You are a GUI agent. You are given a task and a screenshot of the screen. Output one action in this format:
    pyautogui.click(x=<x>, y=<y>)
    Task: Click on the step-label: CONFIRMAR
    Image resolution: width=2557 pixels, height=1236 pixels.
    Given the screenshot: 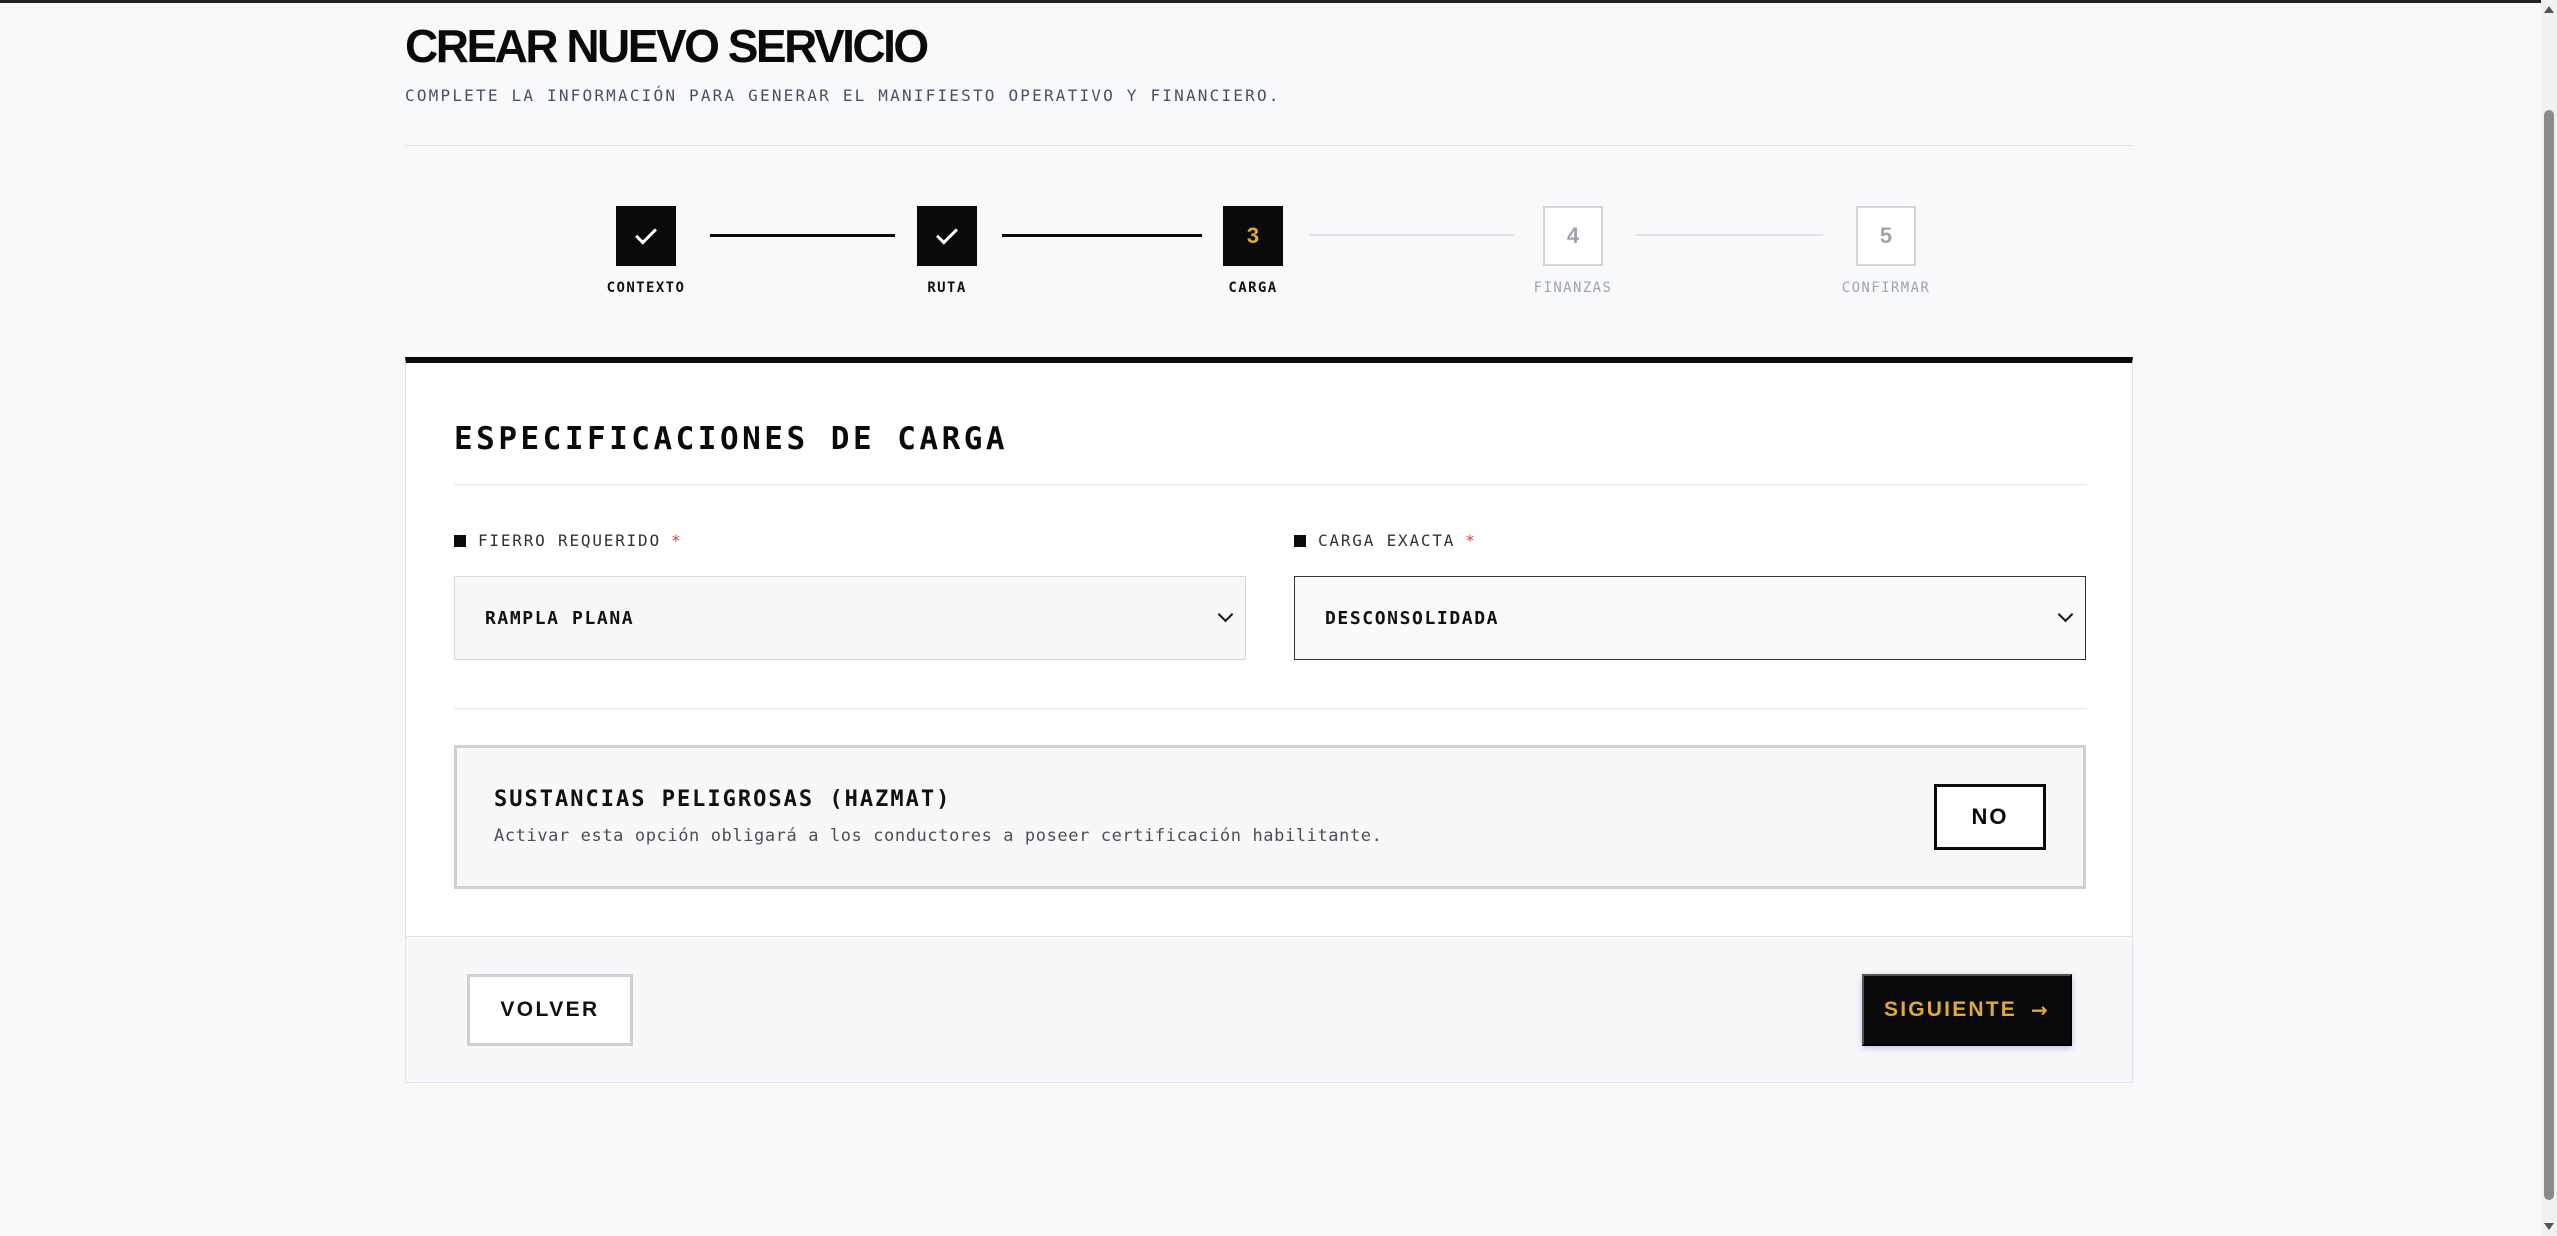 What is the action you would take?
    pyautogui.click(x=1886, y=288)
    